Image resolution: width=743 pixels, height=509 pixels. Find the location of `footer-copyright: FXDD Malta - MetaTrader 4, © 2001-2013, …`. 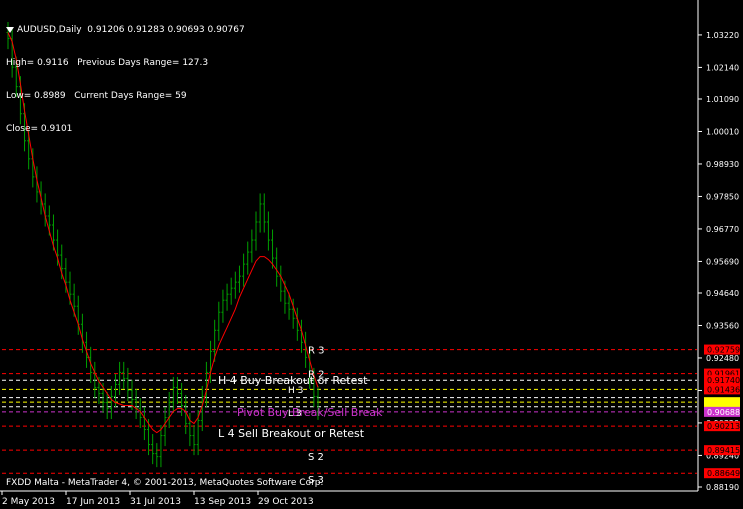

footer-copyright: FXDD Malta - MetaTrader 4, © 2001-2013, … is located at coordinates (165, 483).